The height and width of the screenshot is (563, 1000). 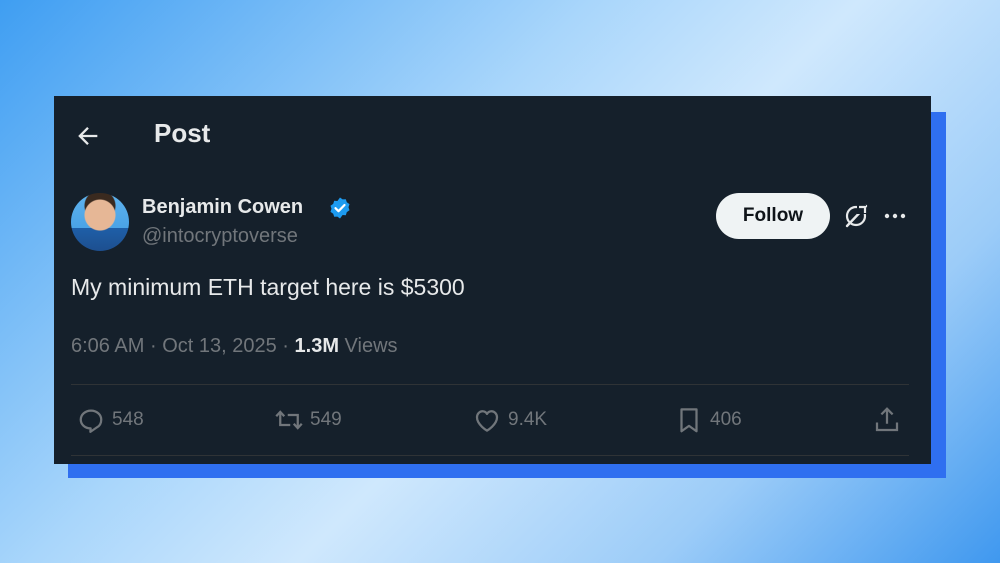 I want to click on author-handle: @intocryptoverse, so click(x=220, y=236).